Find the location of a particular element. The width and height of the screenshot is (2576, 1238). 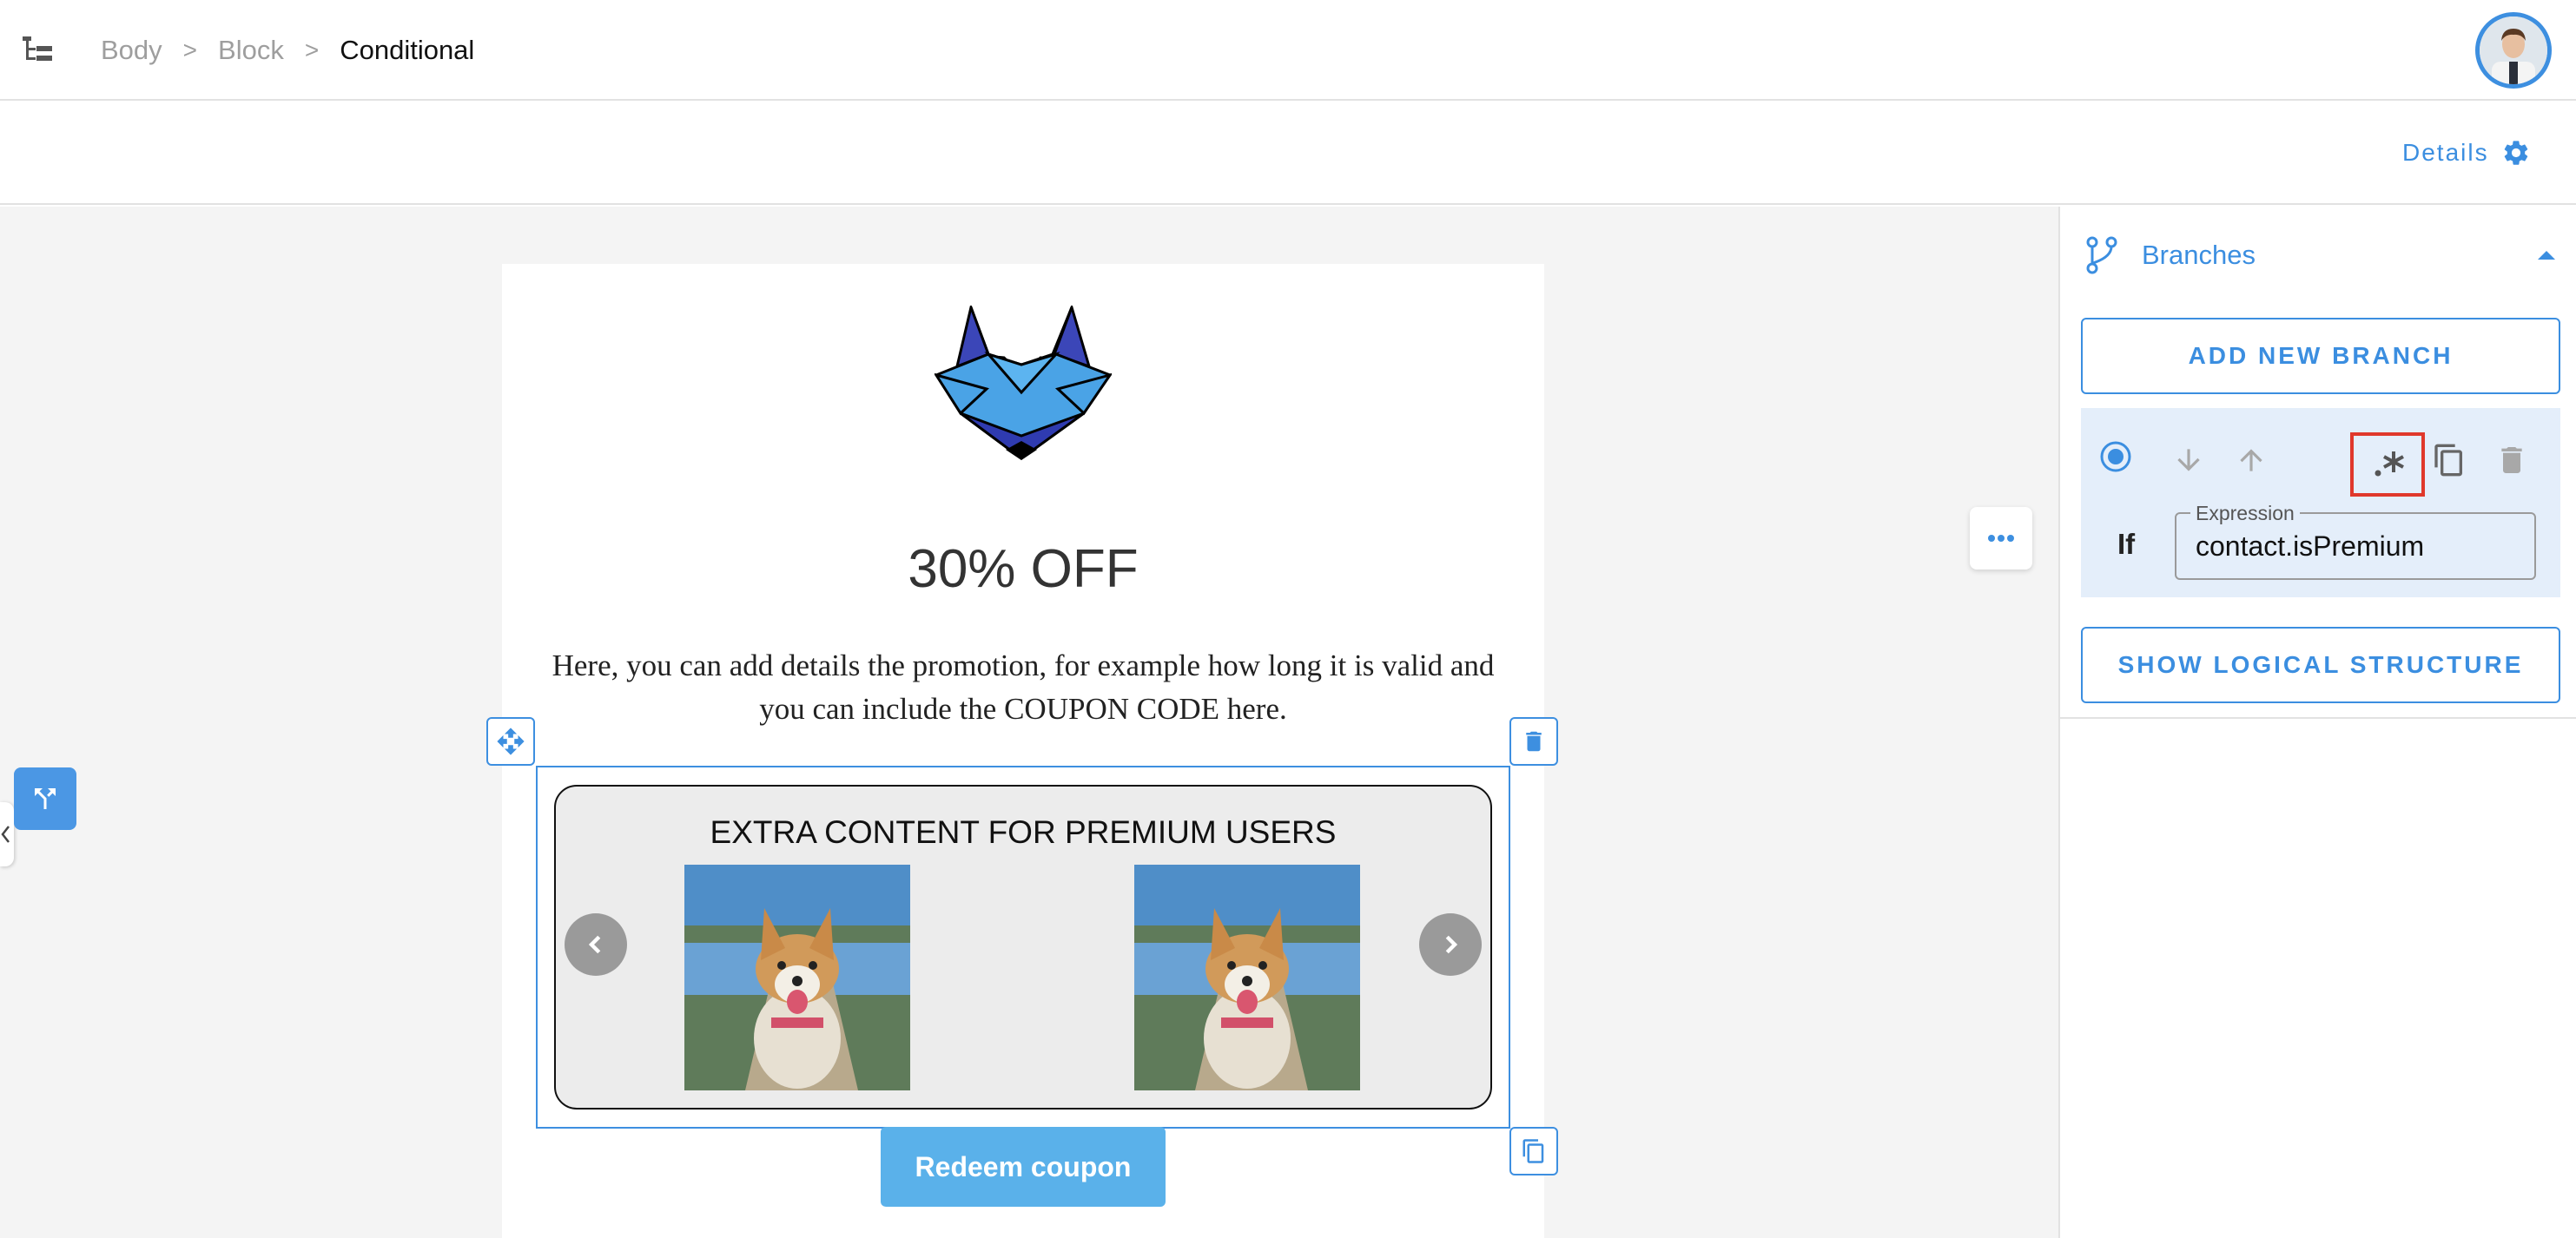

conditional-block-button is located at coordinates (45, 798).